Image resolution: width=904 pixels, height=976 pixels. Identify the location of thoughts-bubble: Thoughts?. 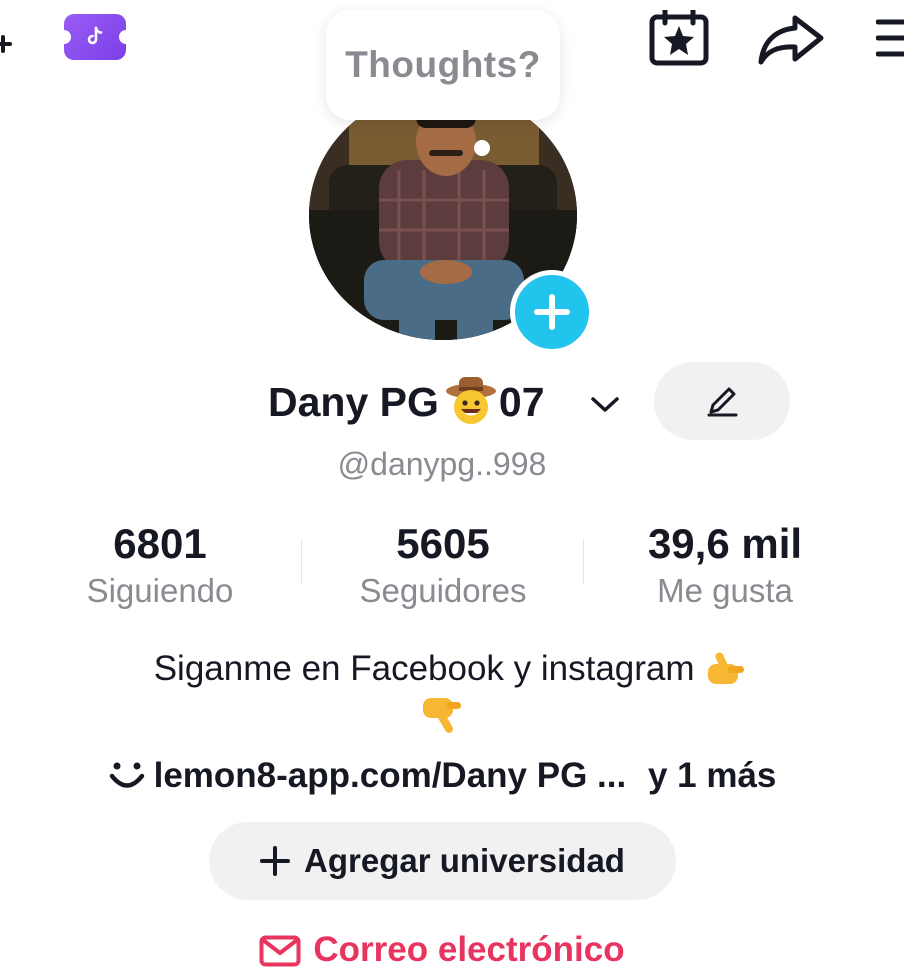
(443, 65).